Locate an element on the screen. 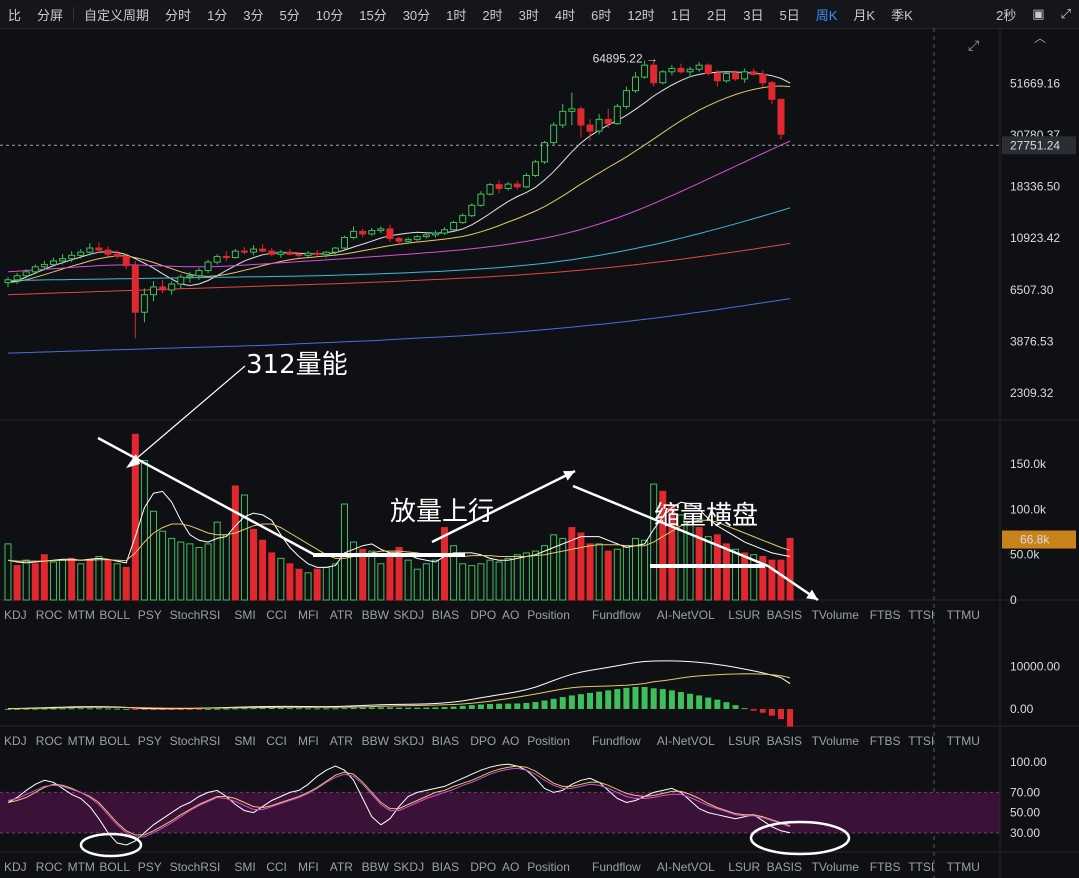 The width and height of the screenshot is (1079, 878). toolbar-item-17: 2日 is located at coordinates (717, 14).